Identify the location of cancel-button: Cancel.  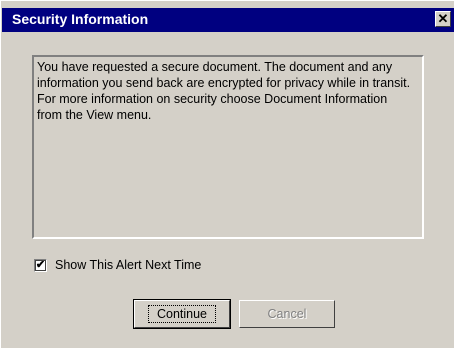
(287, 314).